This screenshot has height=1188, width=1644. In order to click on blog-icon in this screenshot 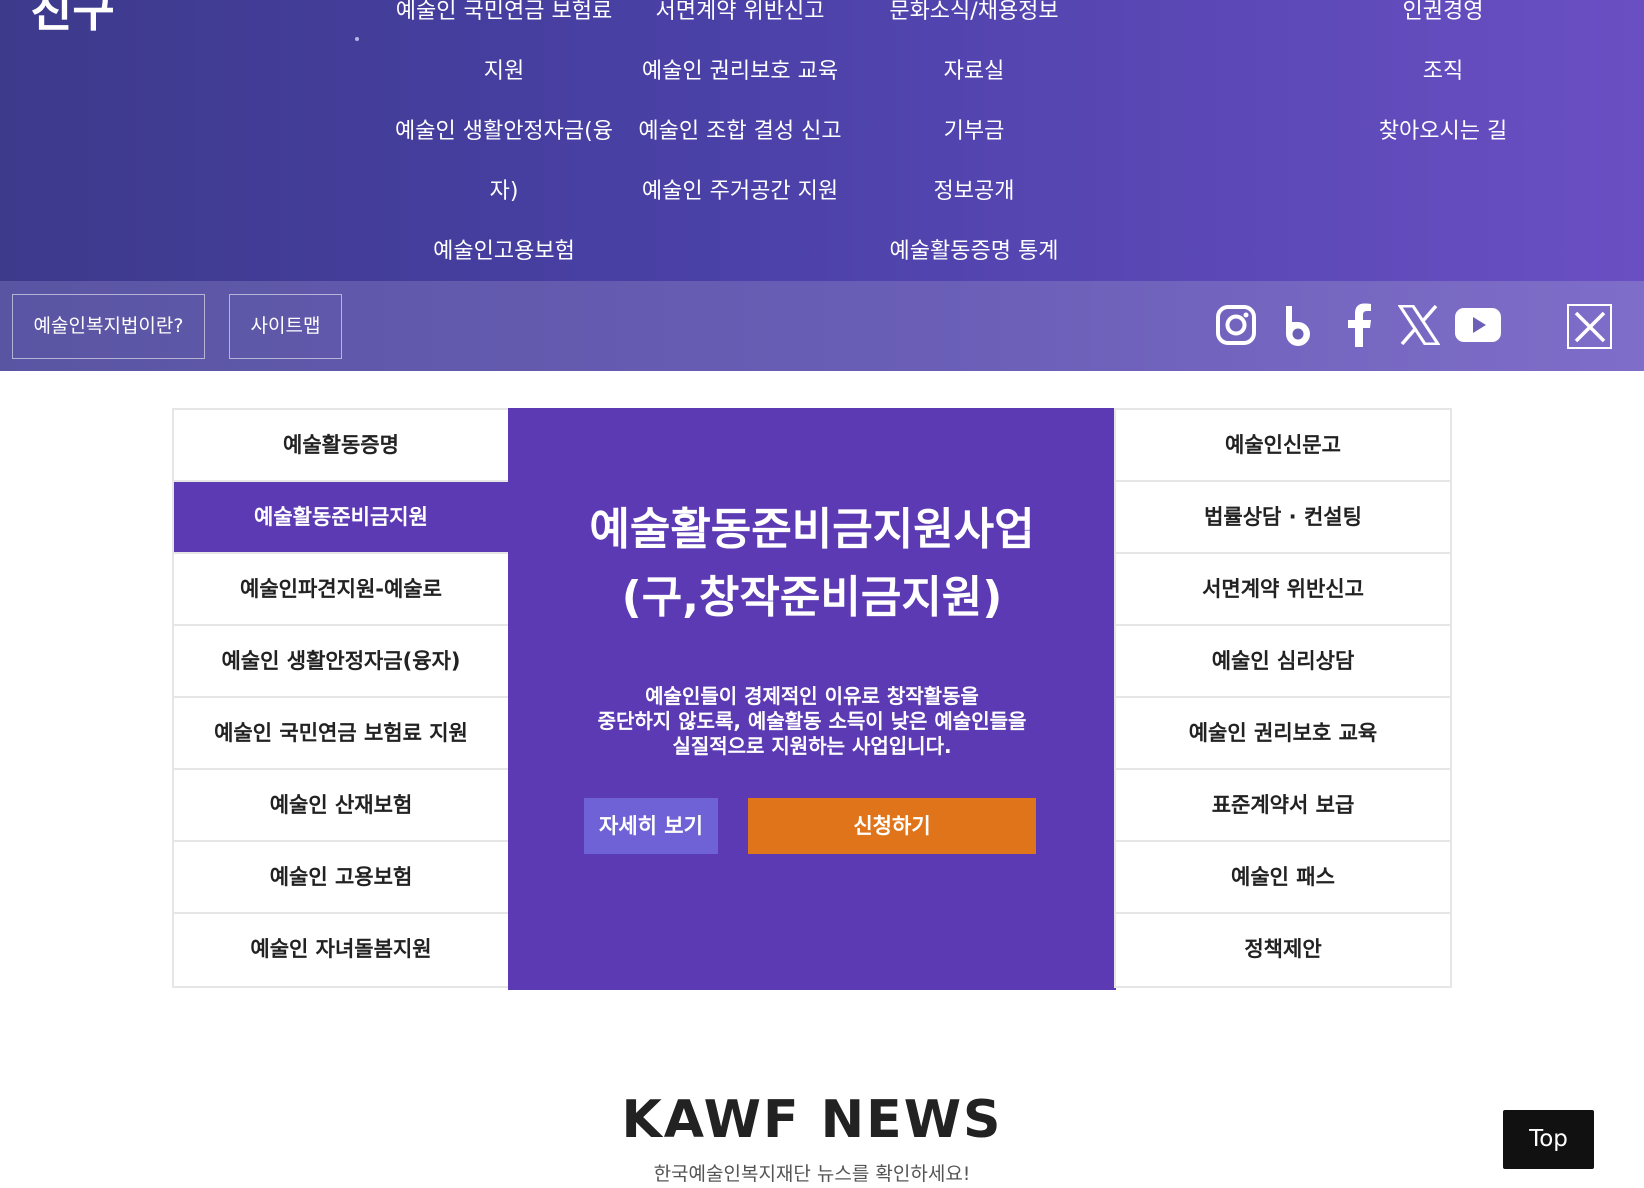, I will do `click(1298, 325)`.